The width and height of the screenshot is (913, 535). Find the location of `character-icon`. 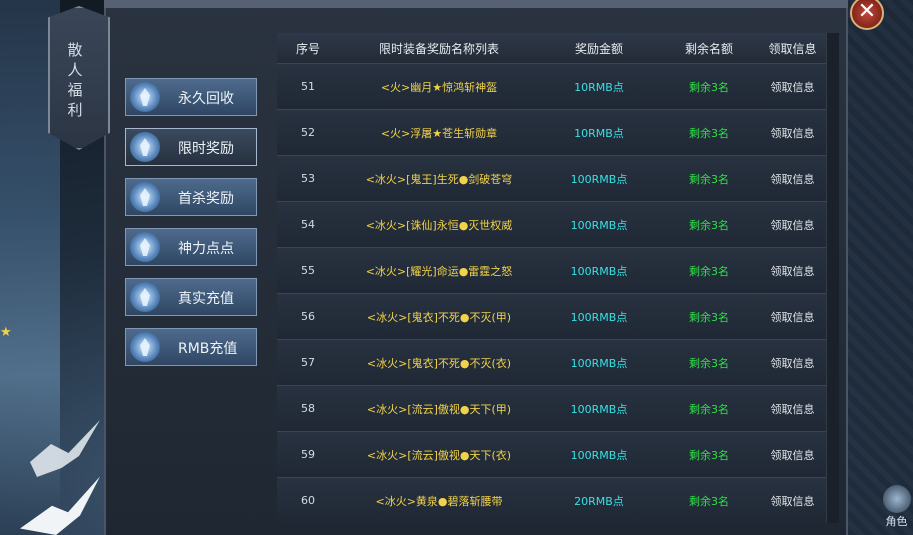

character-icon is located at coordinates (896, 499).